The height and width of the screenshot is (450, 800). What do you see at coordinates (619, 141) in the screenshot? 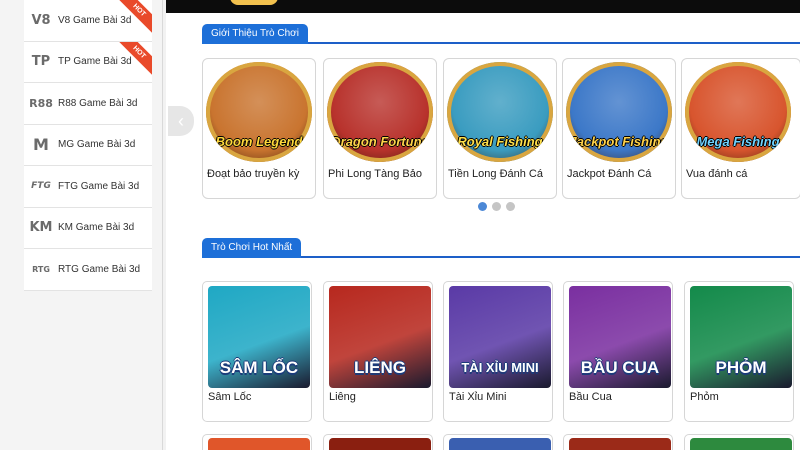
I see `game-thumbnail-title: Jackpot Fishing` at bounding box center [619, 141].